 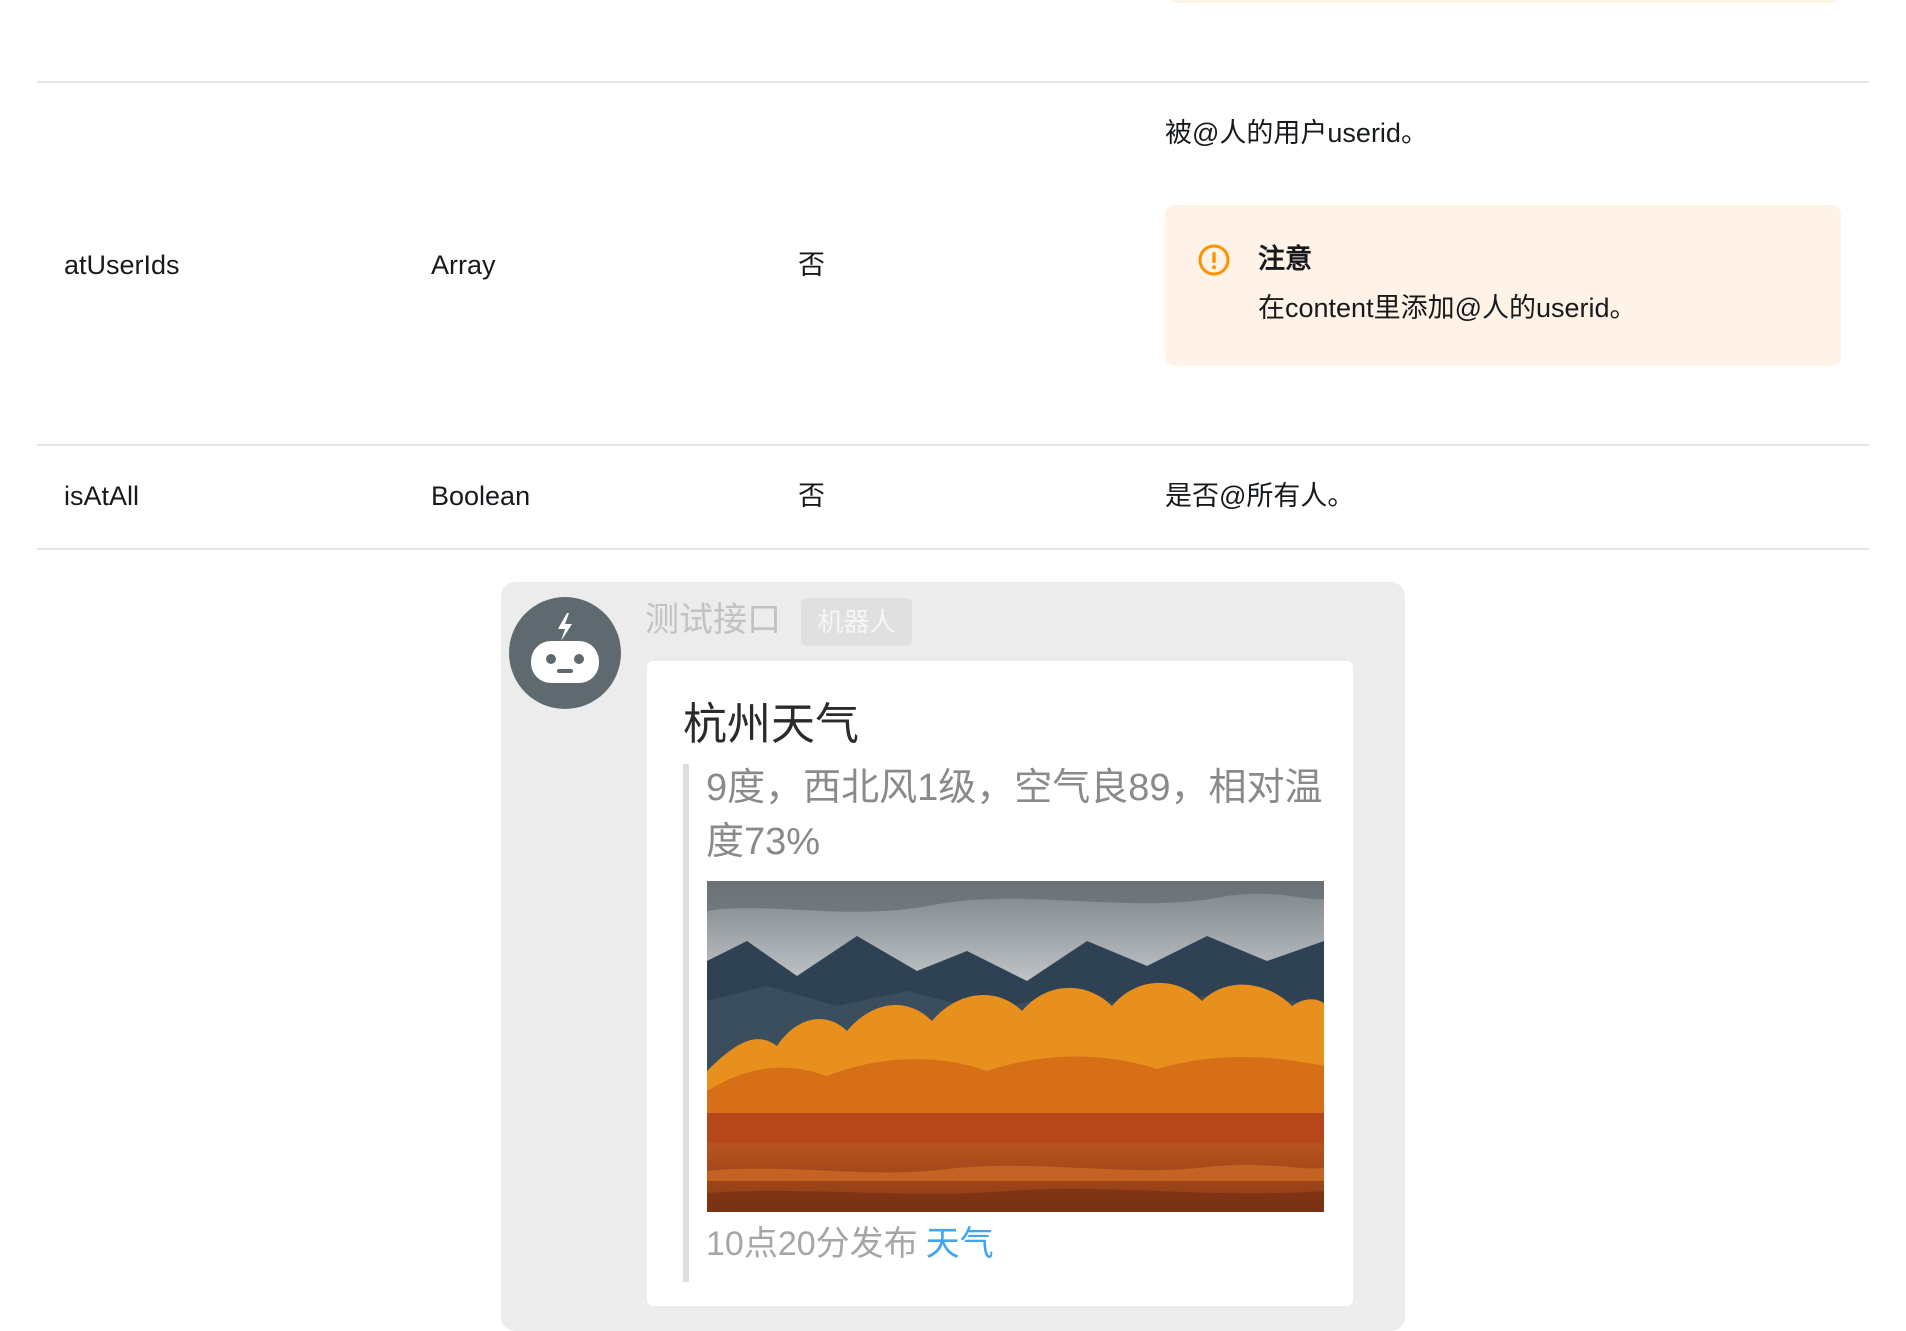 I want to click on card-text: 9度，西北风1级，空气良89，相对温度73%, so click(x=1014, y=815).